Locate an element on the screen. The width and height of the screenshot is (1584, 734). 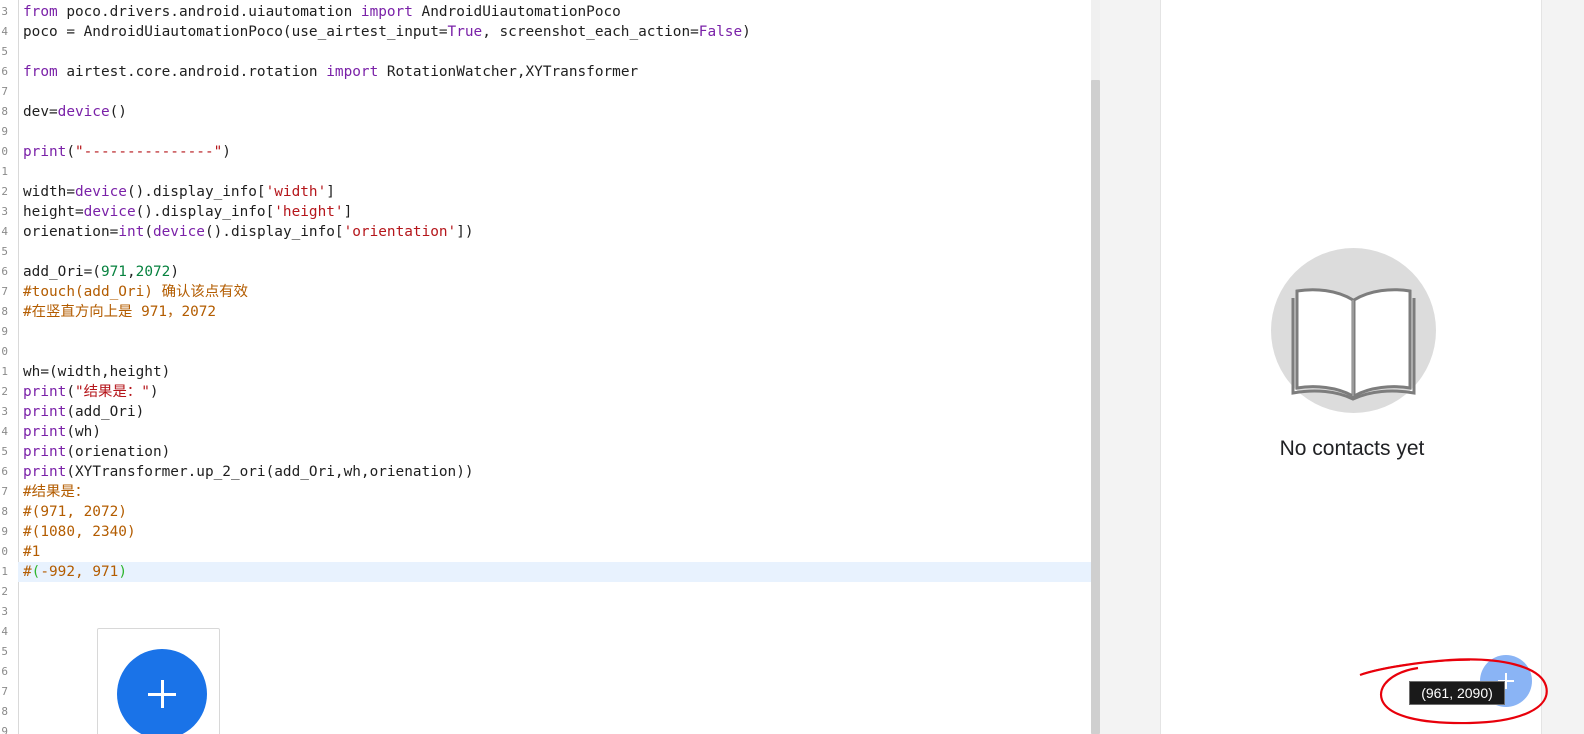
code-token: width= is located at coordinates (49, 192).